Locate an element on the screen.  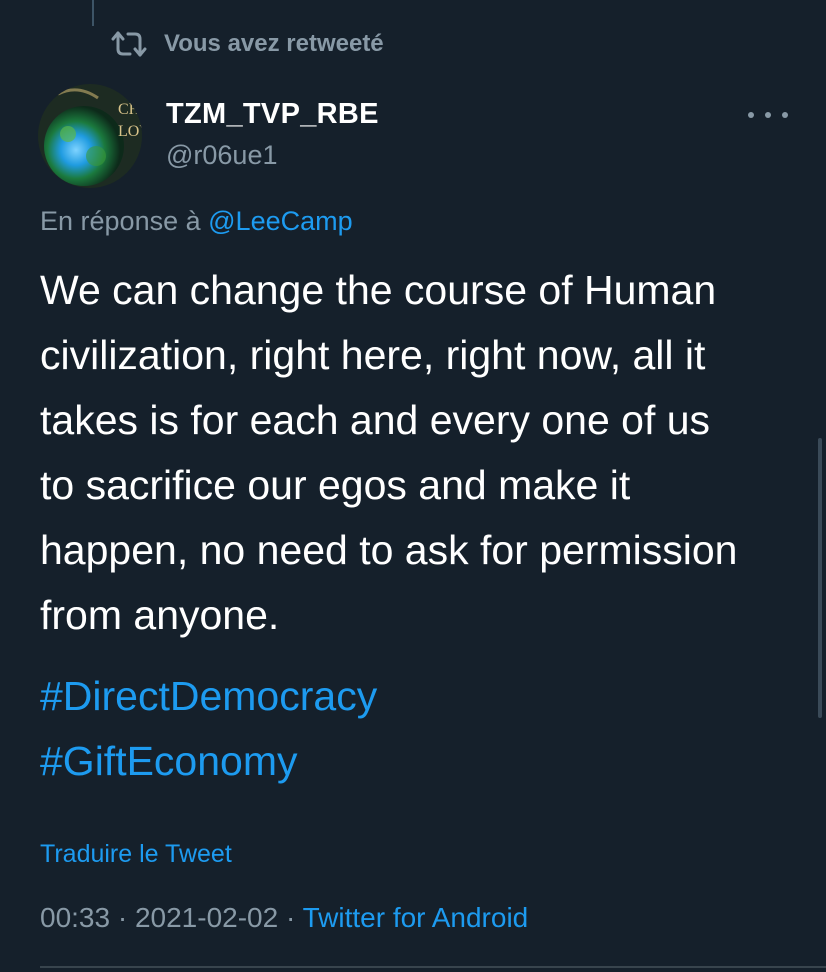
tweet-source-link: Twitter for Android is located at coordinates (416, 917).